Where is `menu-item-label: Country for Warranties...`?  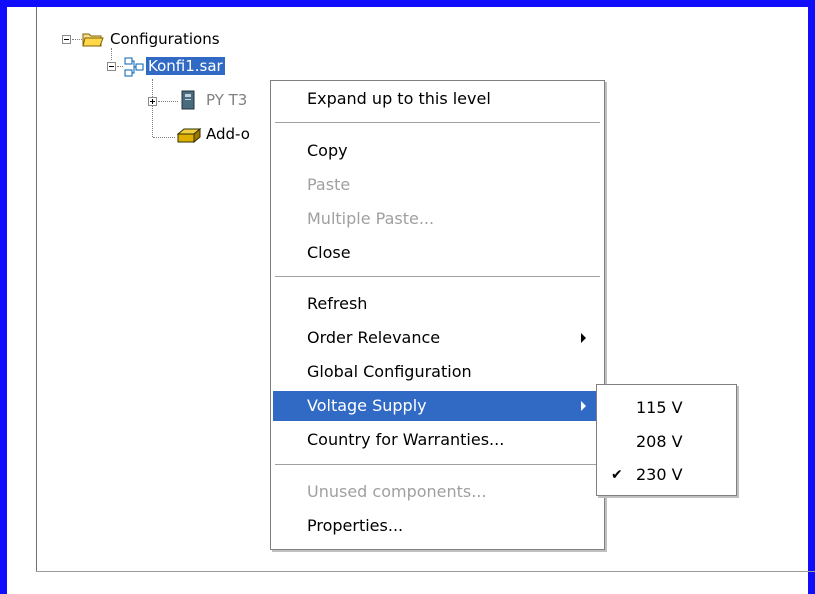
menu-item-label: Country for Warranties... is located at coordinates (406, 439).